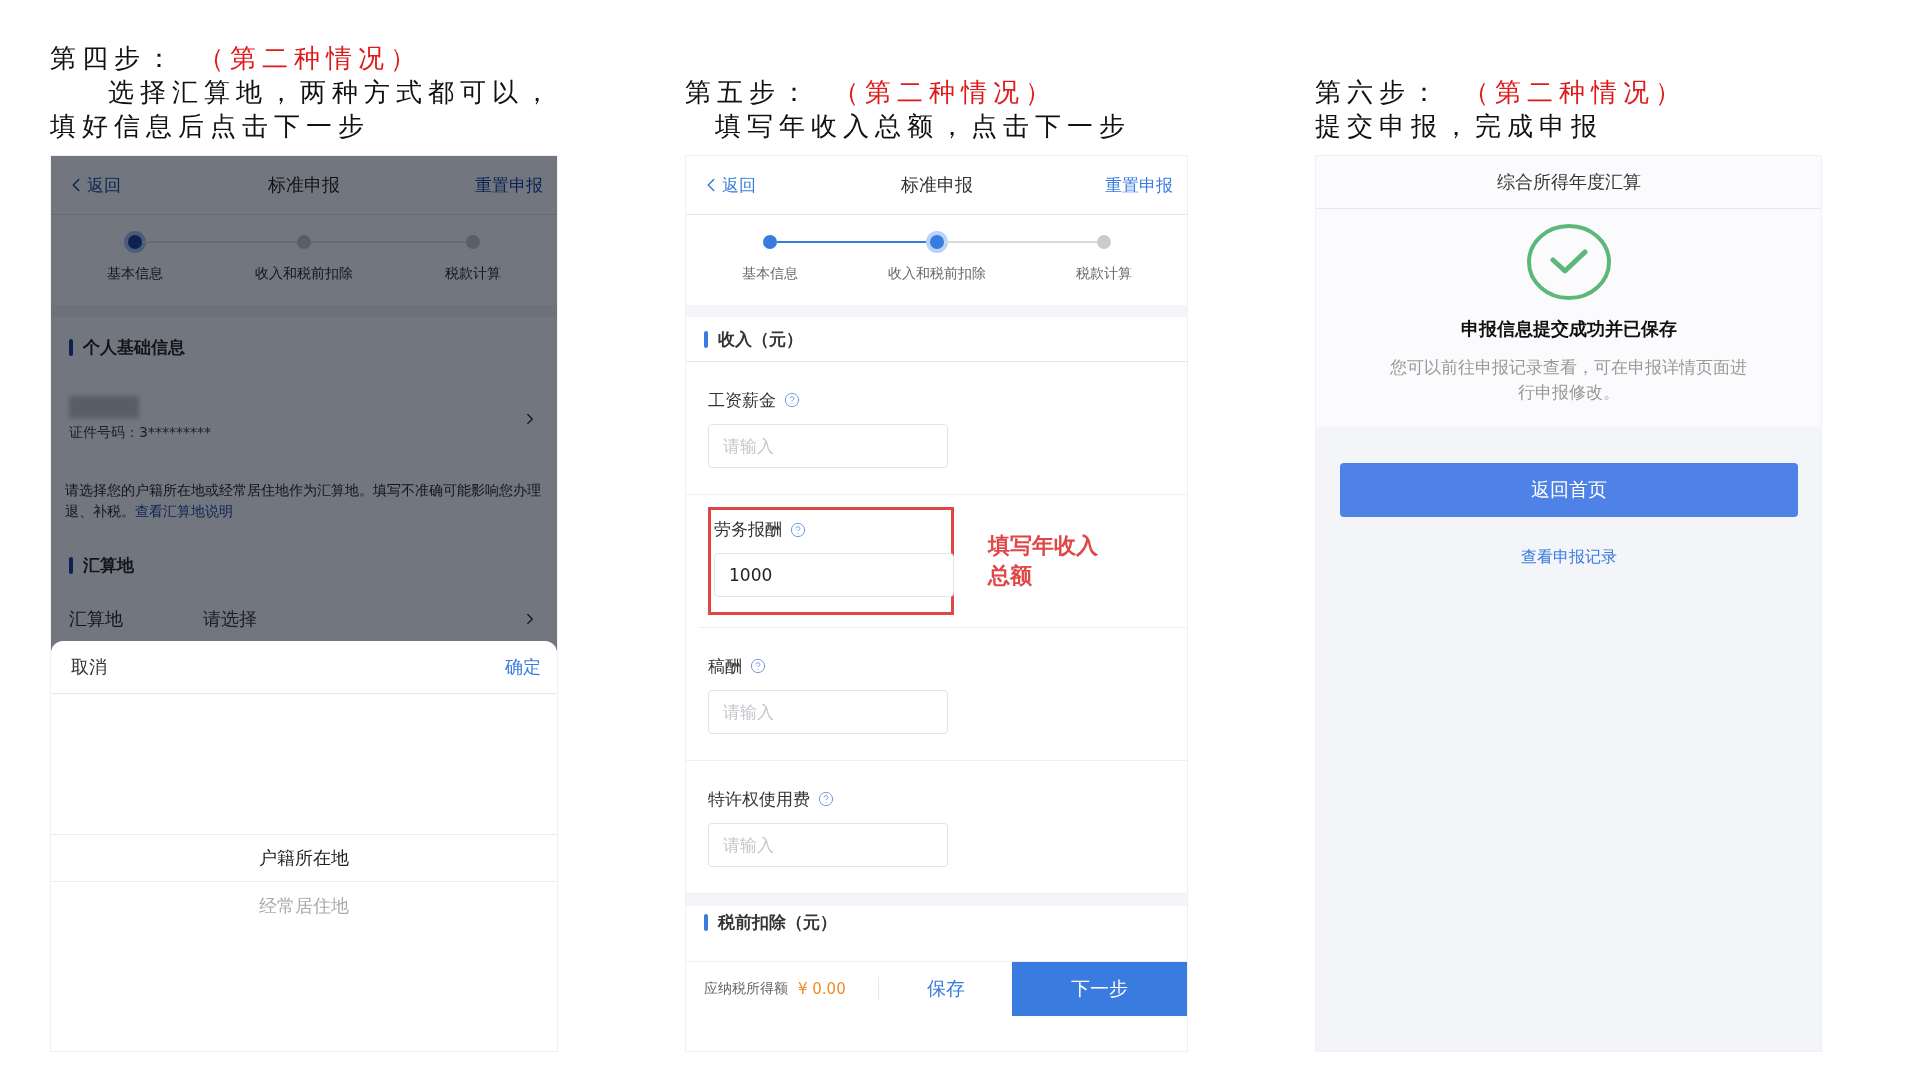 The height and width of the screenshot is (1080, 1920). Describe the element at coordinates (523, 667) in the screenshot. I see `confirm-button: 确定` at that location.